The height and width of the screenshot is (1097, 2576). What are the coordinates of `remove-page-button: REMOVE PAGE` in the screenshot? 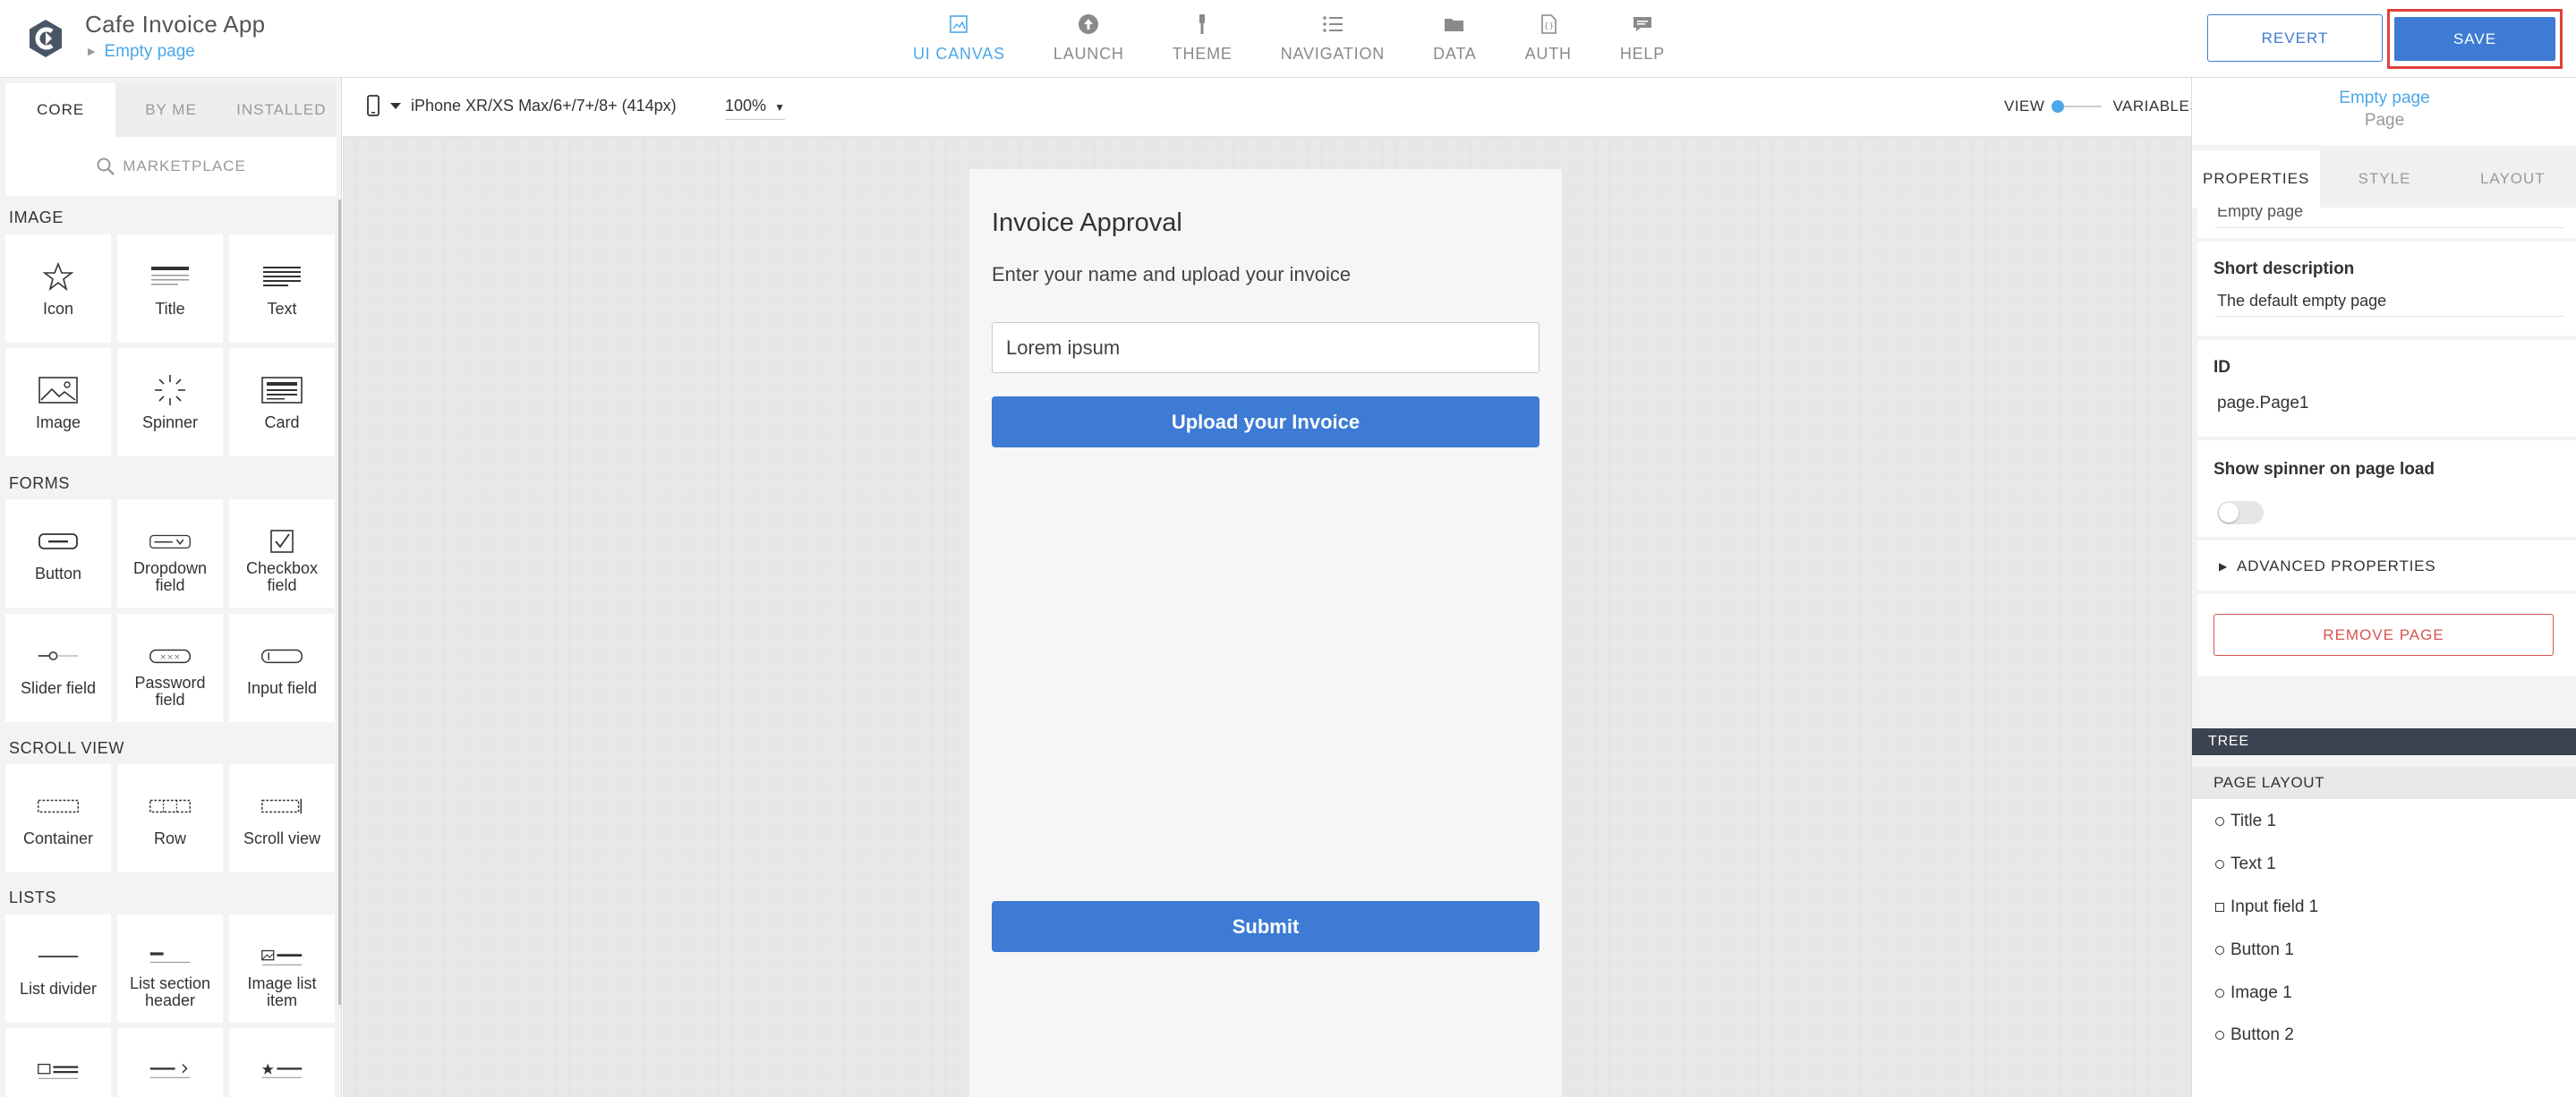 It's located at (2383, 635).